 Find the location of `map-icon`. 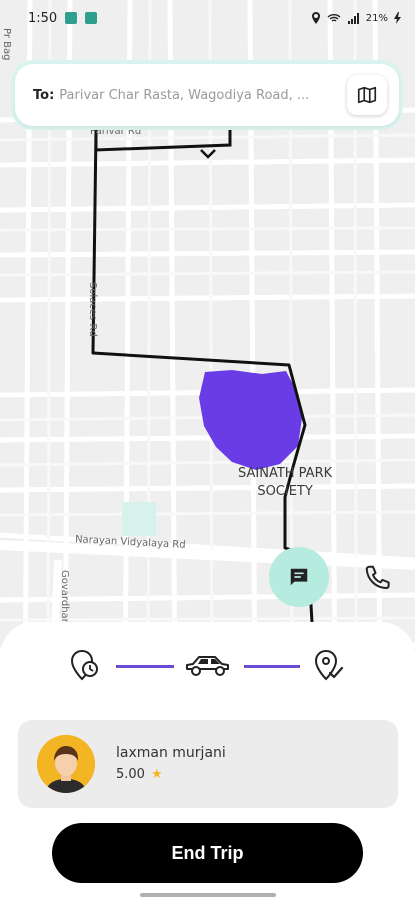

map-icon is located at coordinates (367, 95).